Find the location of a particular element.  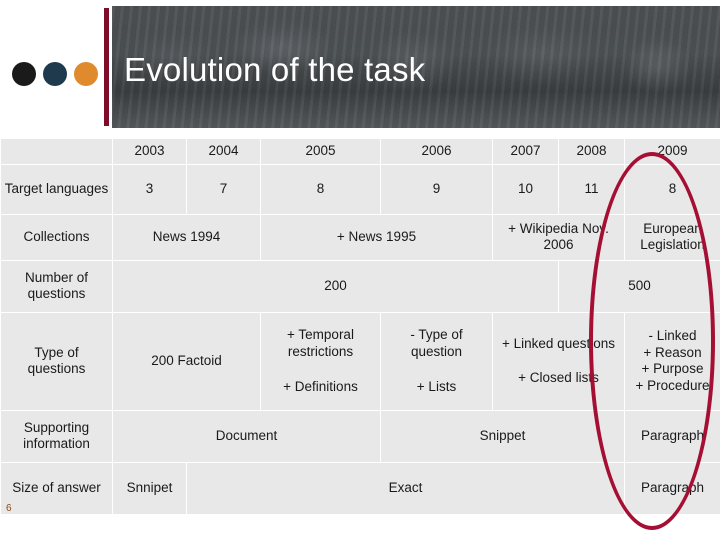

cell-text-line-3: + Purpose is located at coordinates (672, 369).